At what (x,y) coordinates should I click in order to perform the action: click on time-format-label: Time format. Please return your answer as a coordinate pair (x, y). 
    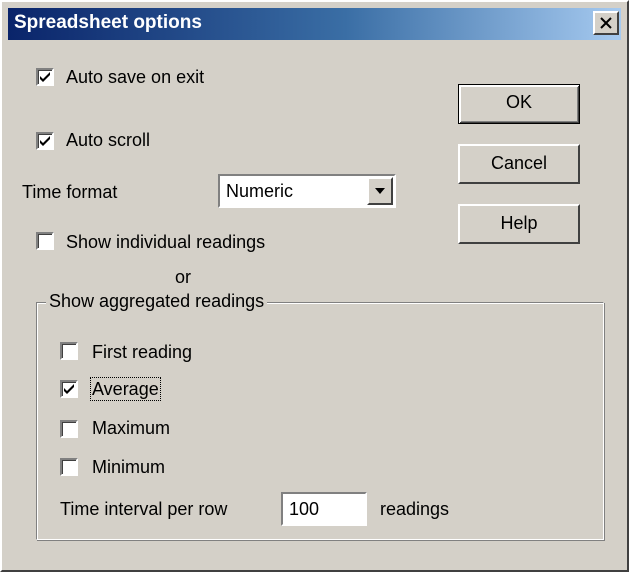
    Looking at the image, I should click on (70, 192).